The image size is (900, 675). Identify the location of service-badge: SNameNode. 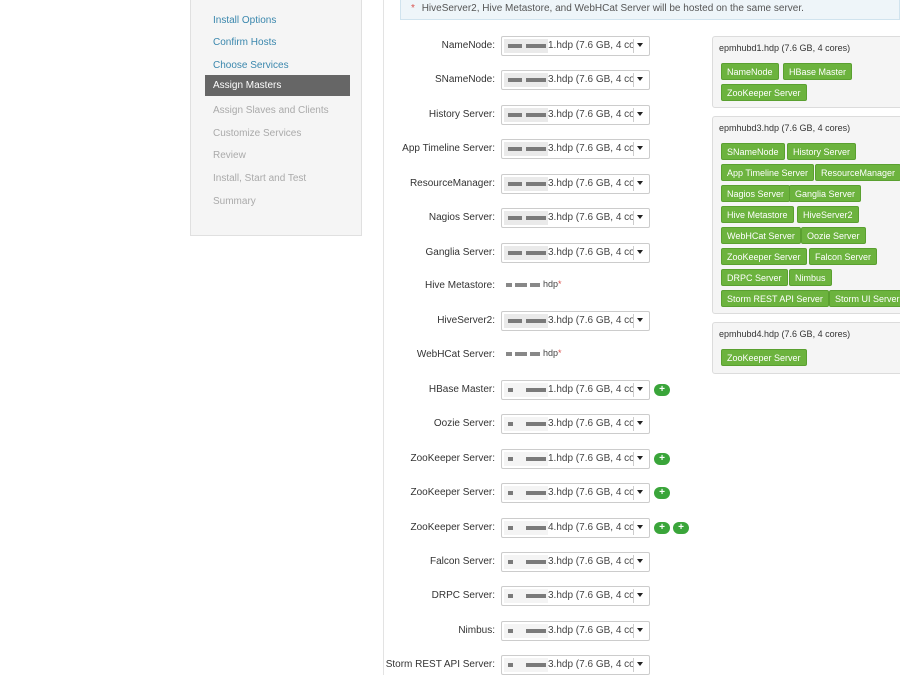
(753, 151).